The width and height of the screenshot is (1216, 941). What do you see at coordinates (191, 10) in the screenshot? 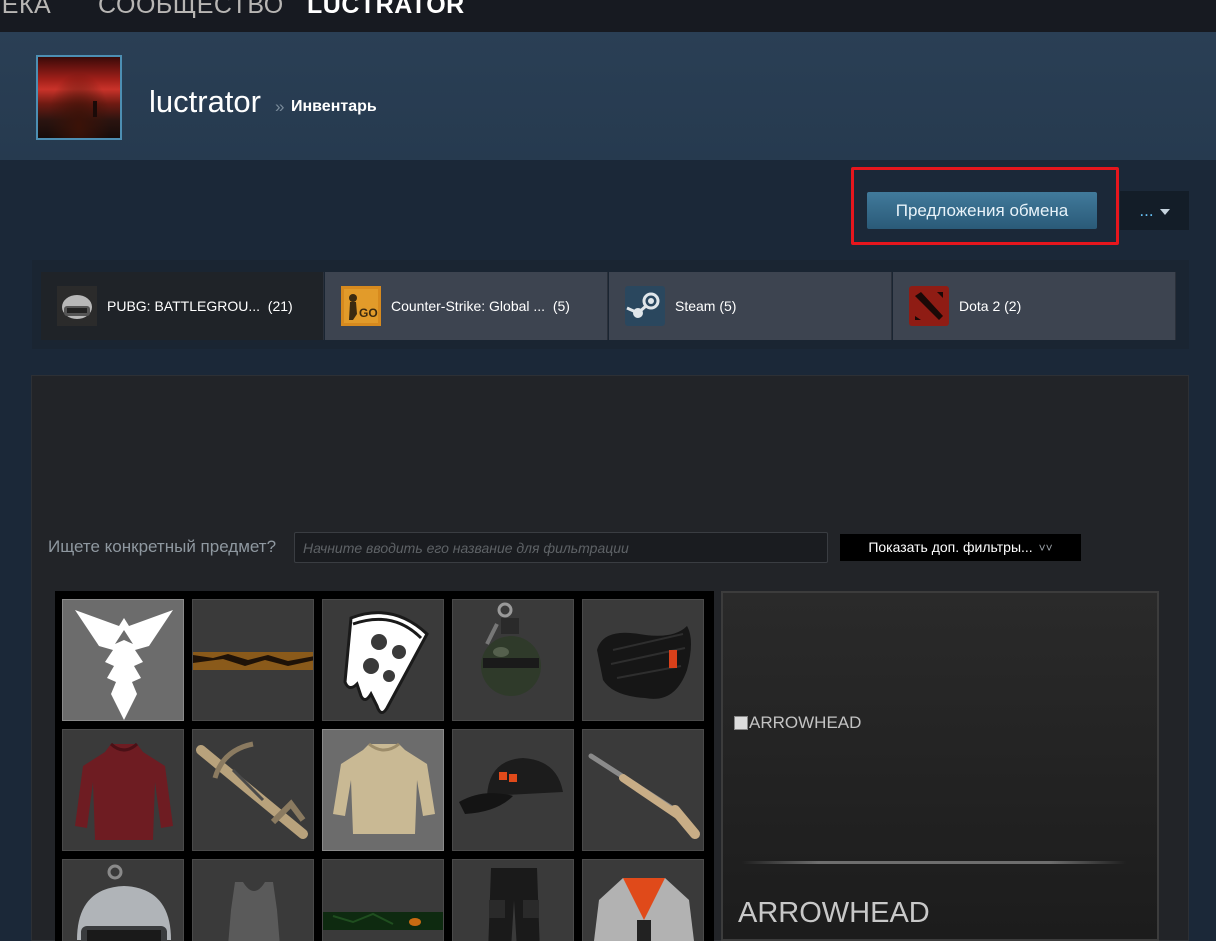
I see `nav-item-community: СООБЩЕСТВО` at bounding box center [191, 10].